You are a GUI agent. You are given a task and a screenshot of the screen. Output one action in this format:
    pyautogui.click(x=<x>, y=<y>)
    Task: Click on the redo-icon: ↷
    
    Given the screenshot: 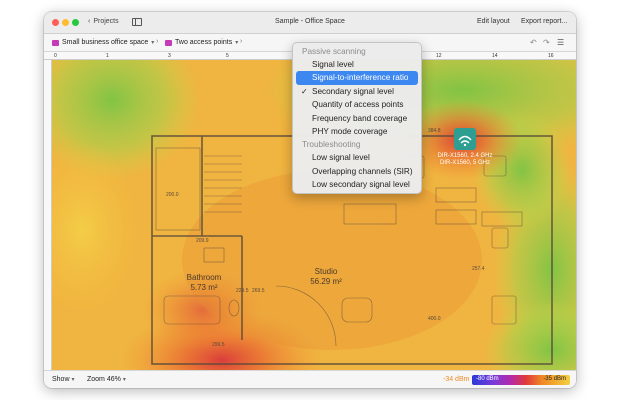 What is the action you would take?
    pyautogui.click(x=546, y=42)
    